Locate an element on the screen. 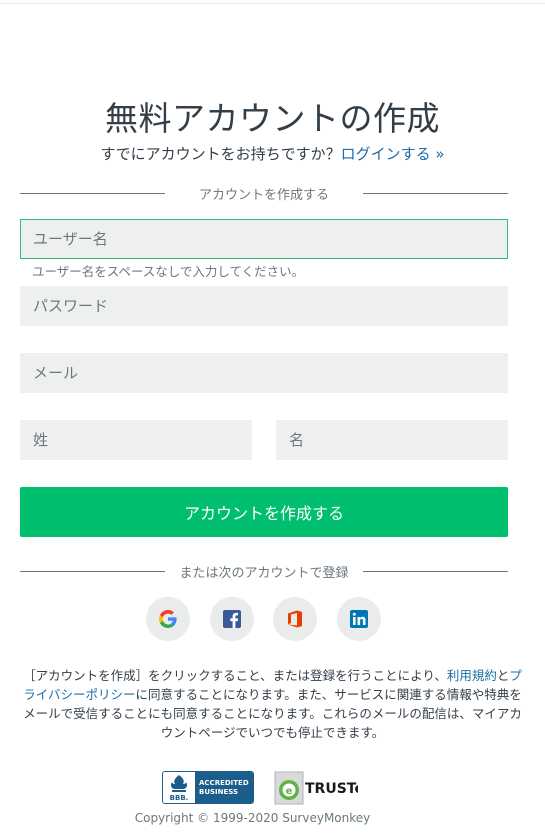 The width and height of the screenshot is (545, 840). google-signup-button is located at coordinates (168, 619).